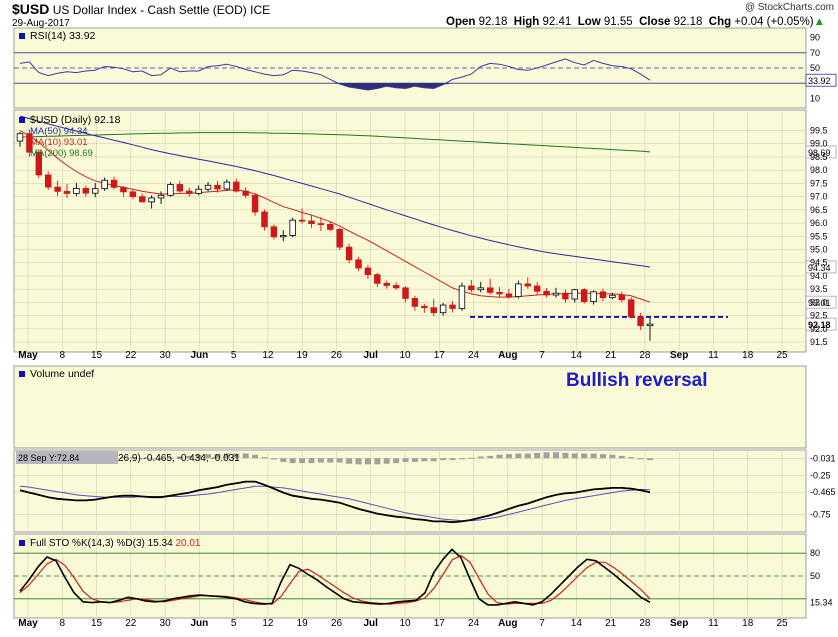  What do you see at coordinates (679, 355) in the screenshot?
I see `x-axis-label: Sep` at bounding box center [679, 355].